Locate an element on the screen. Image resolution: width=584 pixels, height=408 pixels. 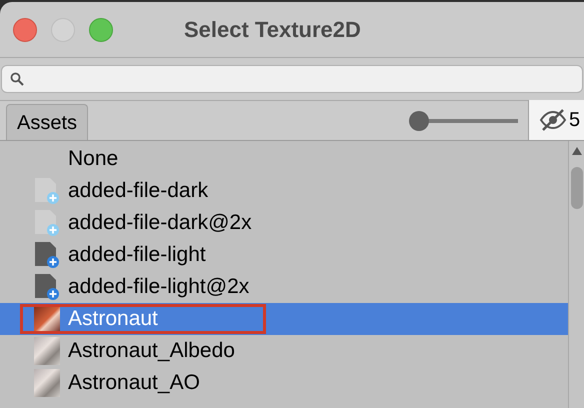
asset-name: added-file-dark is located at coordinates (138, 191).